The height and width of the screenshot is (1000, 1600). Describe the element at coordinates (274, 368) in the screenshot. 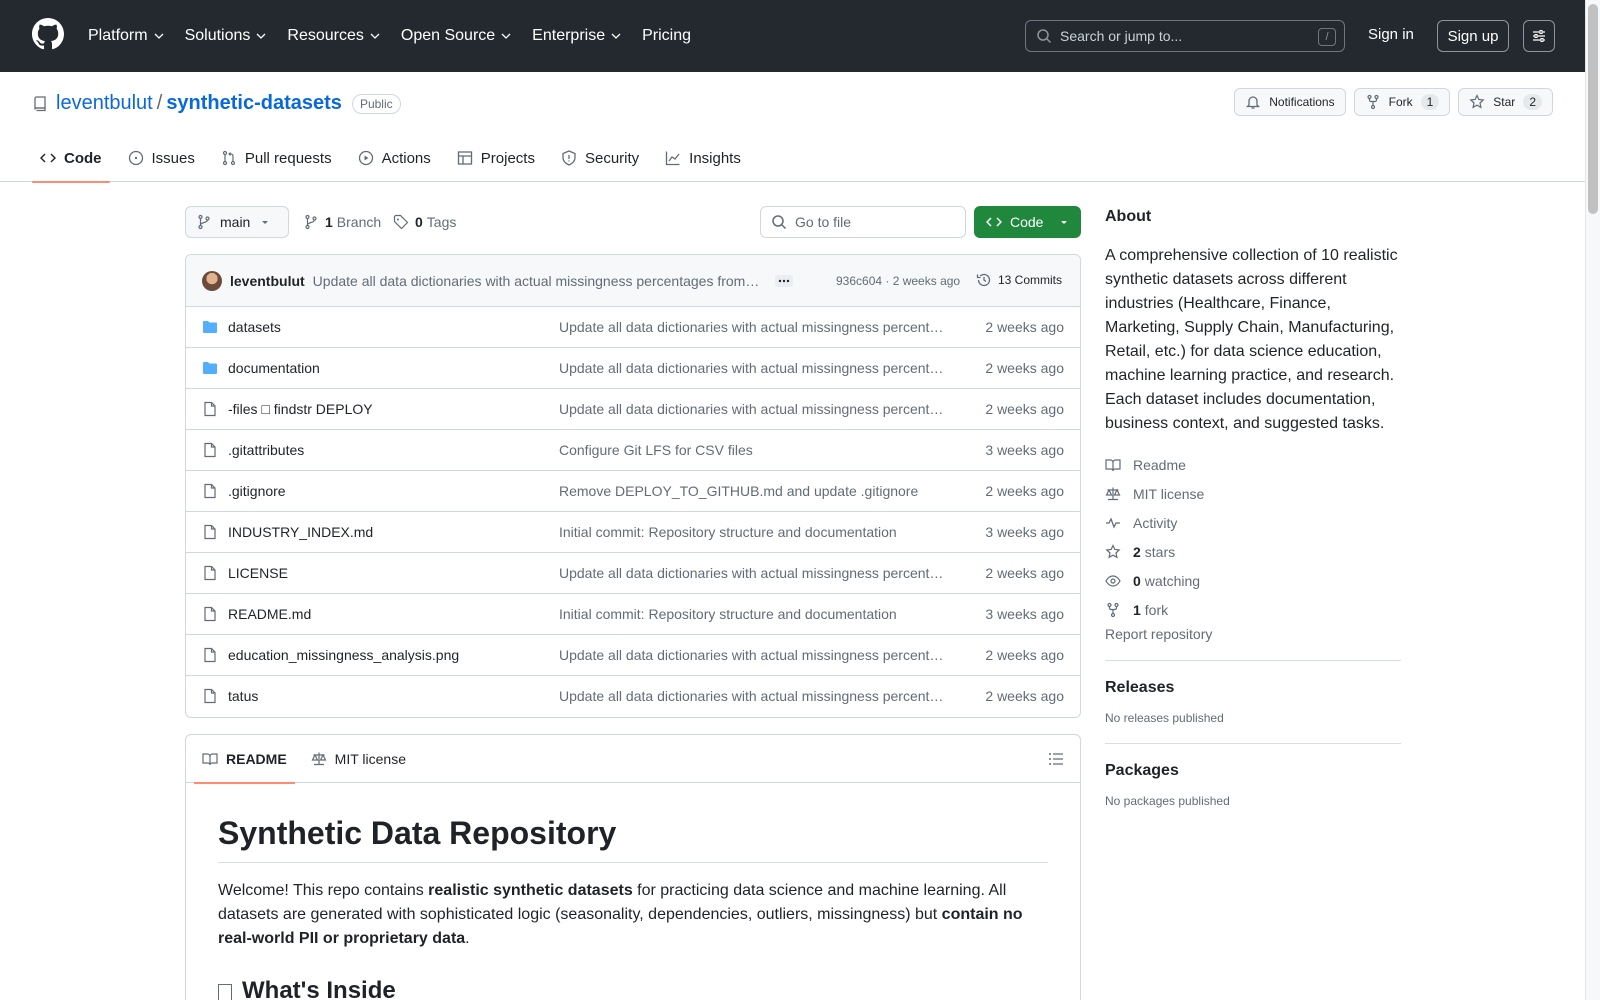

I see `file-name: documentation` at that location.